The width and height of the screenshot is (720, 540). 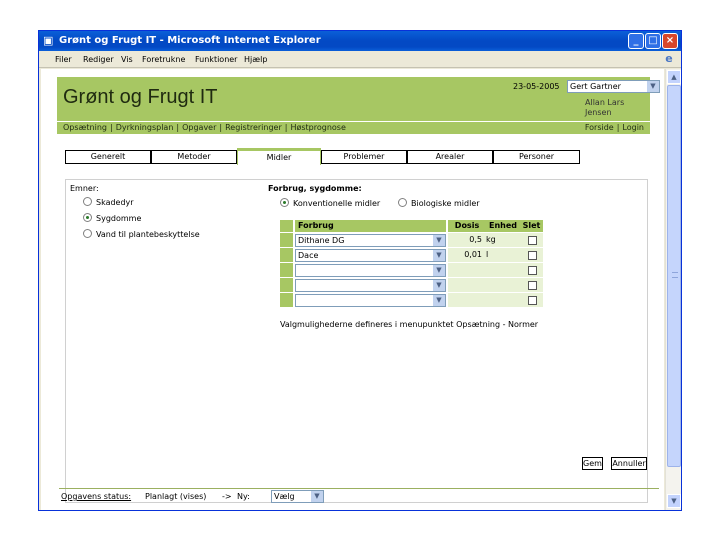 What do you see at coordinates (141, 234) in the screenshot?
I see `emner-option-vand: Vand til plantebeskyttelse` at bounding box center [141, 234].